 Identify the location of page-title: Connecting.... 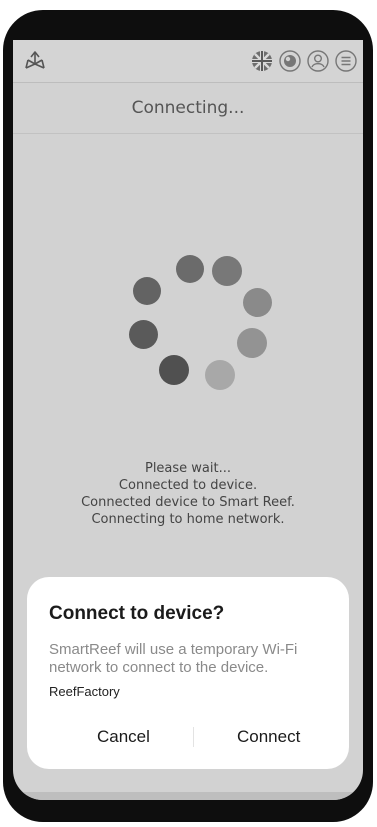
(188, 108).